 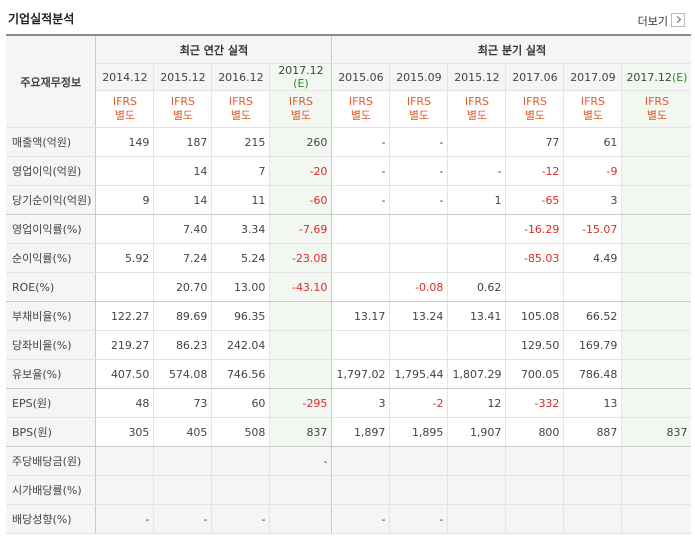 What do you see at coordinates (349, 345) in the screenshot?
I see `table-row: 당좌비율(%) 219.27 86.23 242.04 129.50 169.79` at bounding box center [349, 345].